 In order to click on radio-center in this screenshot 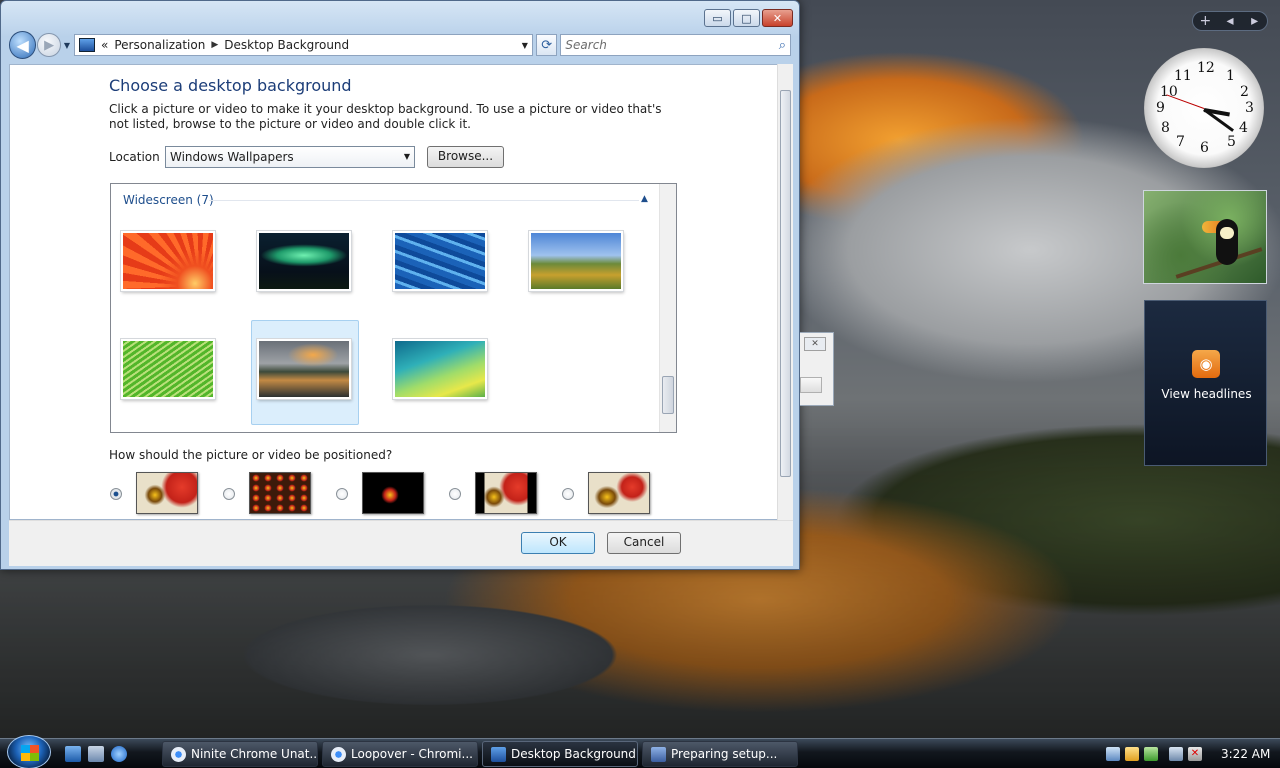, I will do `click(342, 494)`.